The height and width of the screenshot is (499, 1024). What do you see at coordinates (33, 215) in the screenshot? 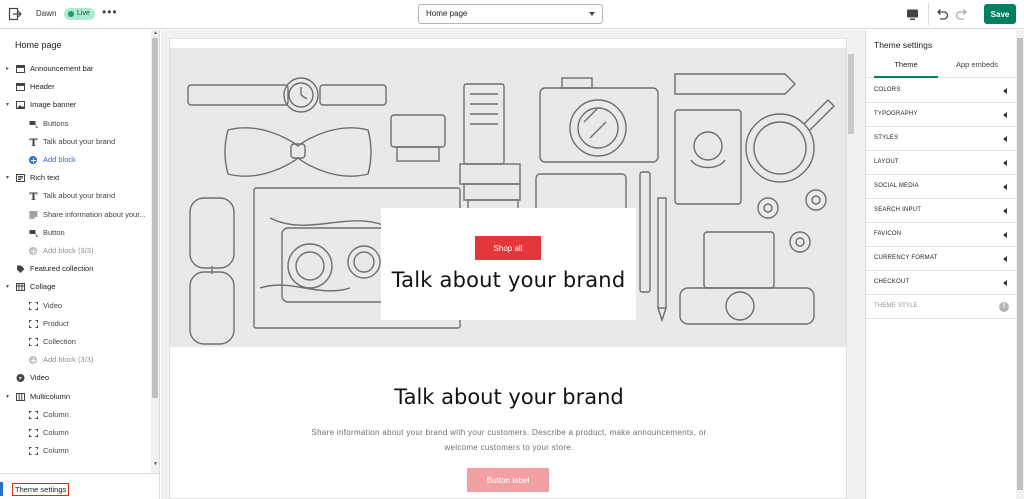
I see `paragraph-icon` at bounding box center [33, 215].